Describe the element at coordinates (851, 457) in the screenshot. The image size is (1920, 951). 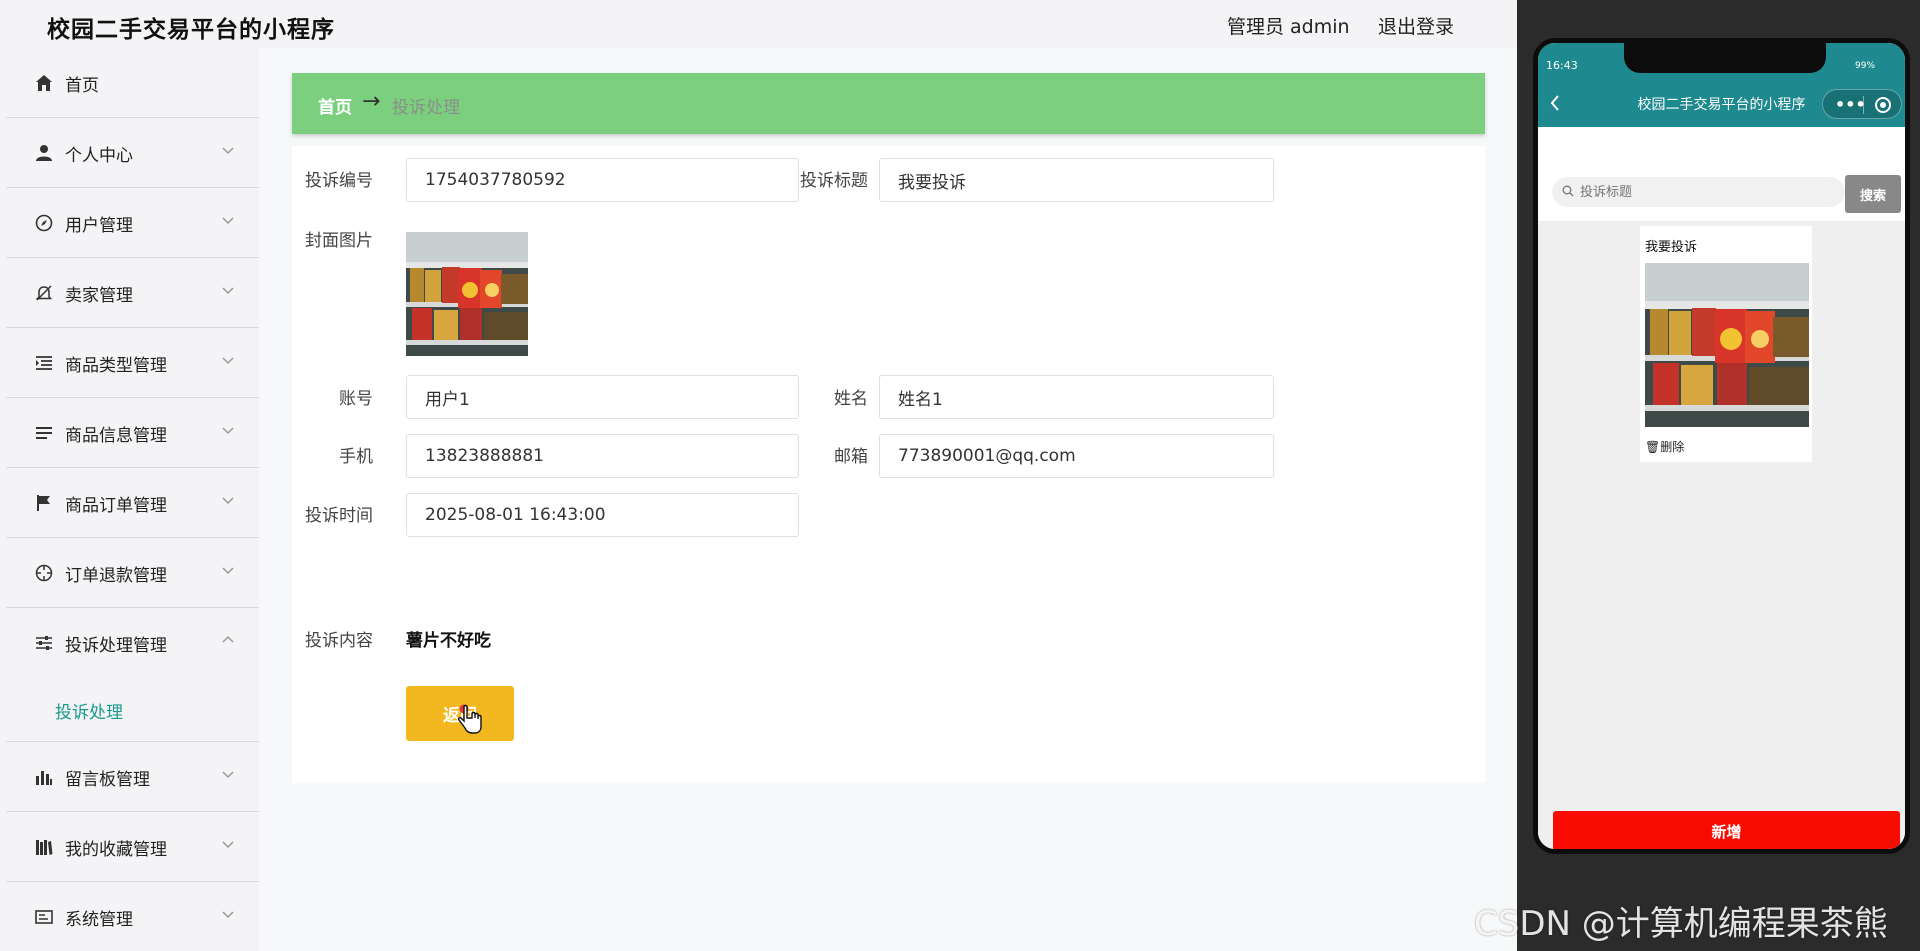
I see `email-label: 邮箱` at that location.